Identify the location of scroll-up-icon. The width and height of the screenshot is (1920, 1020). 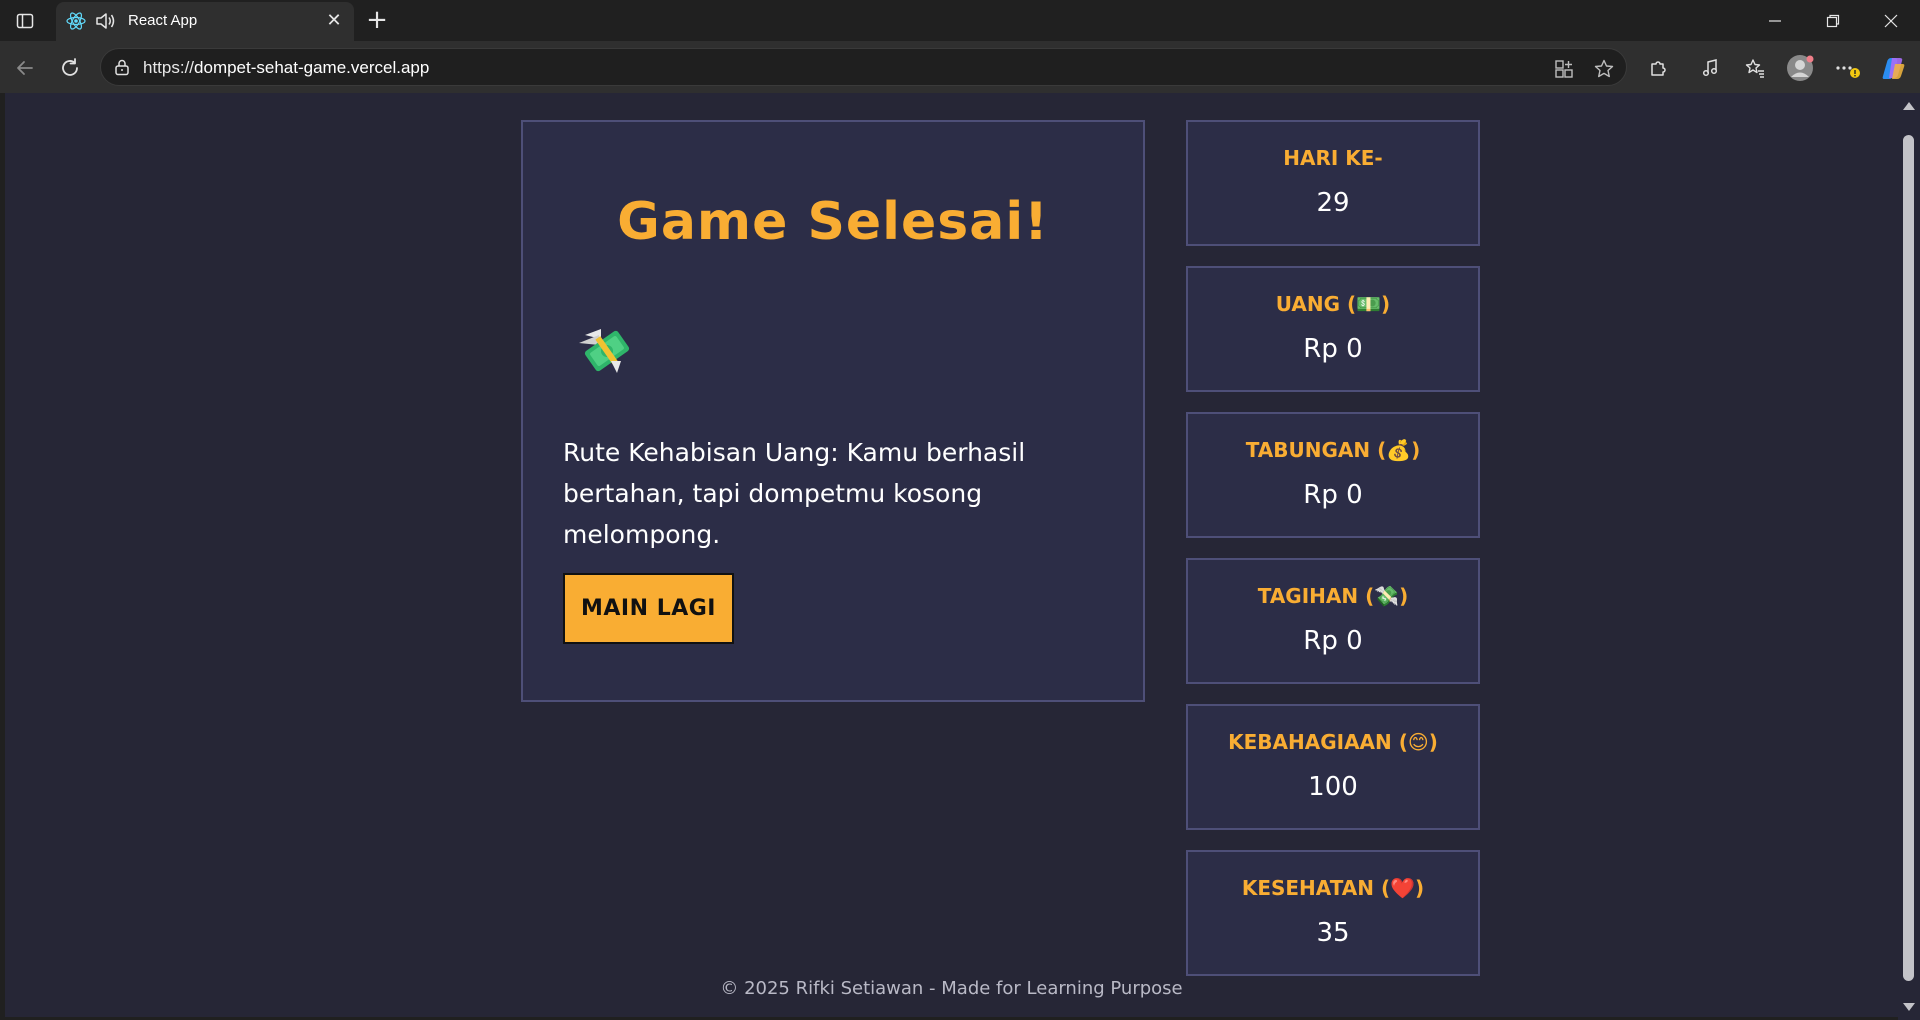
(1909, 106).